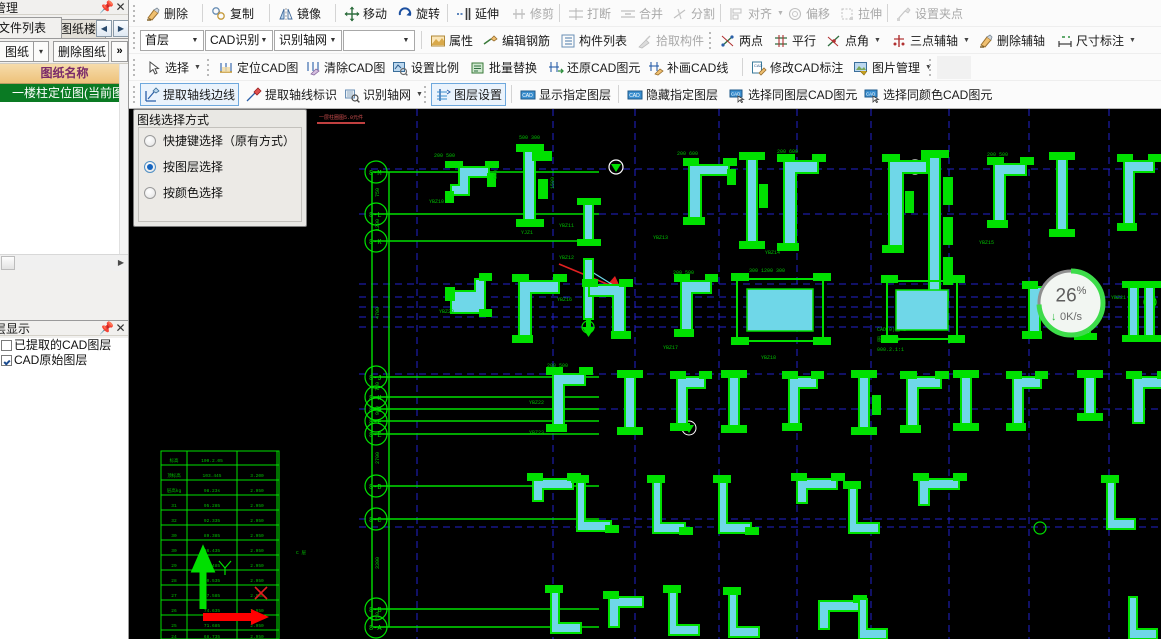  What do you see at coordinates (64, 345) in the screenshot?
I see `list-item: 已提取的CAD图层` at bounding box center [64, 345].